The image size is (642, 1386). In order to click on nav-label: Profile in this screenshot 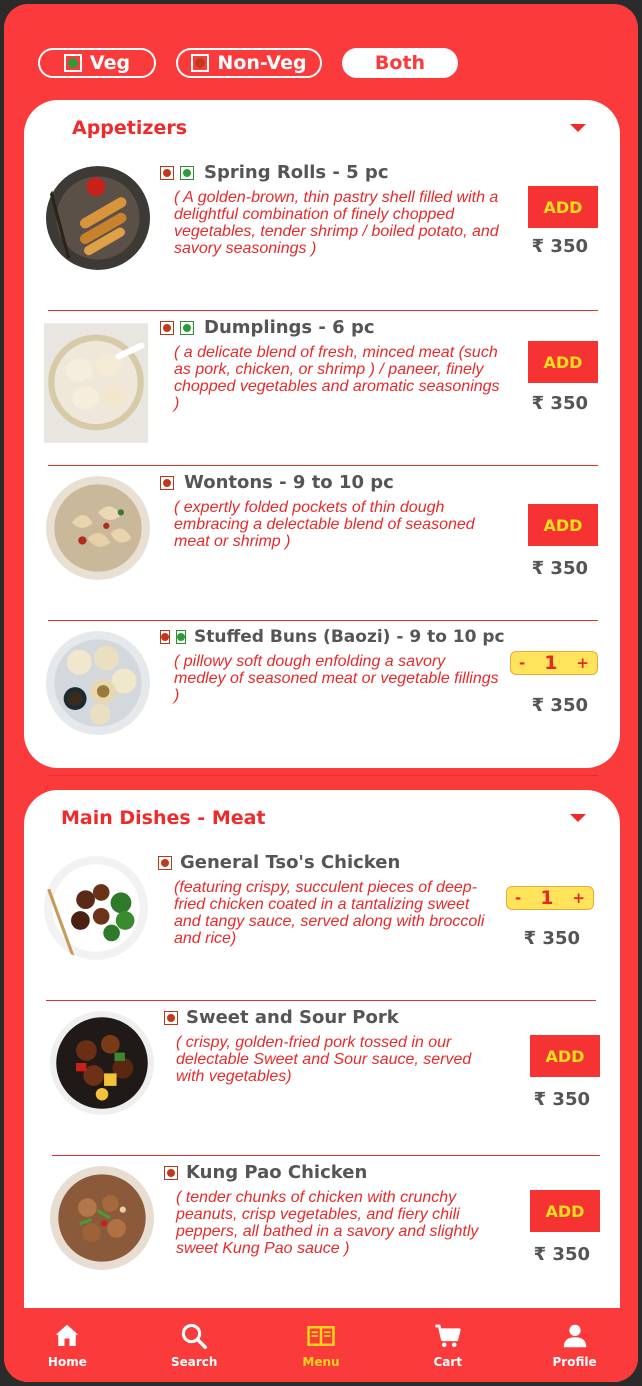, I will do `click(574, 1362)`.